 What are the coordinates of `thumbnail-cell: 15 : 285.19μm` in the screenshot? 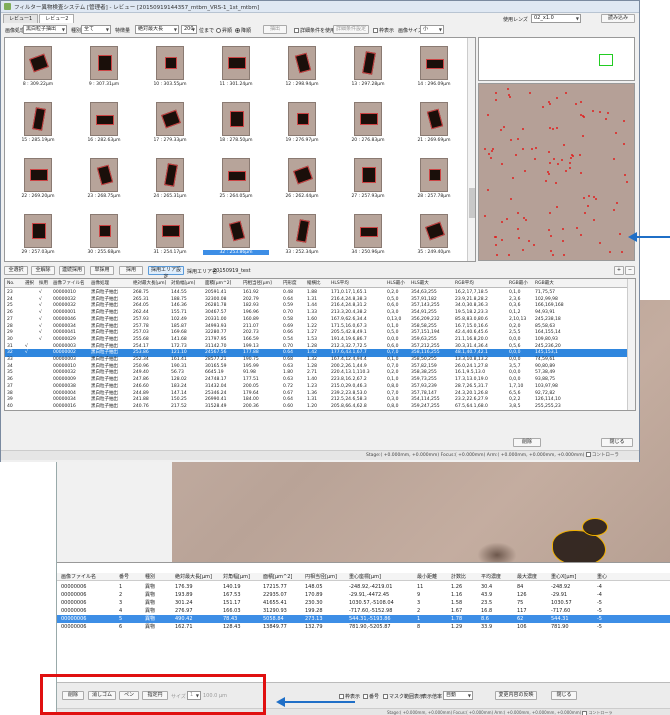 It's located at (38, 124).